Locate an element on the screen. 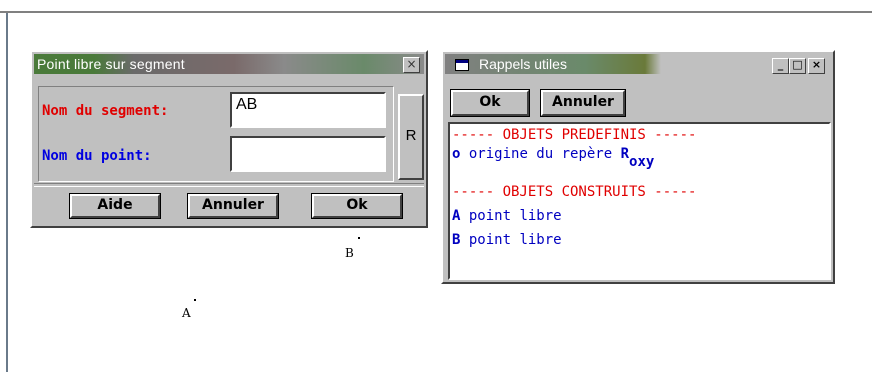 The image size is (872, 372). window-title: Rappels utiles is located at coordinates (523, 64).